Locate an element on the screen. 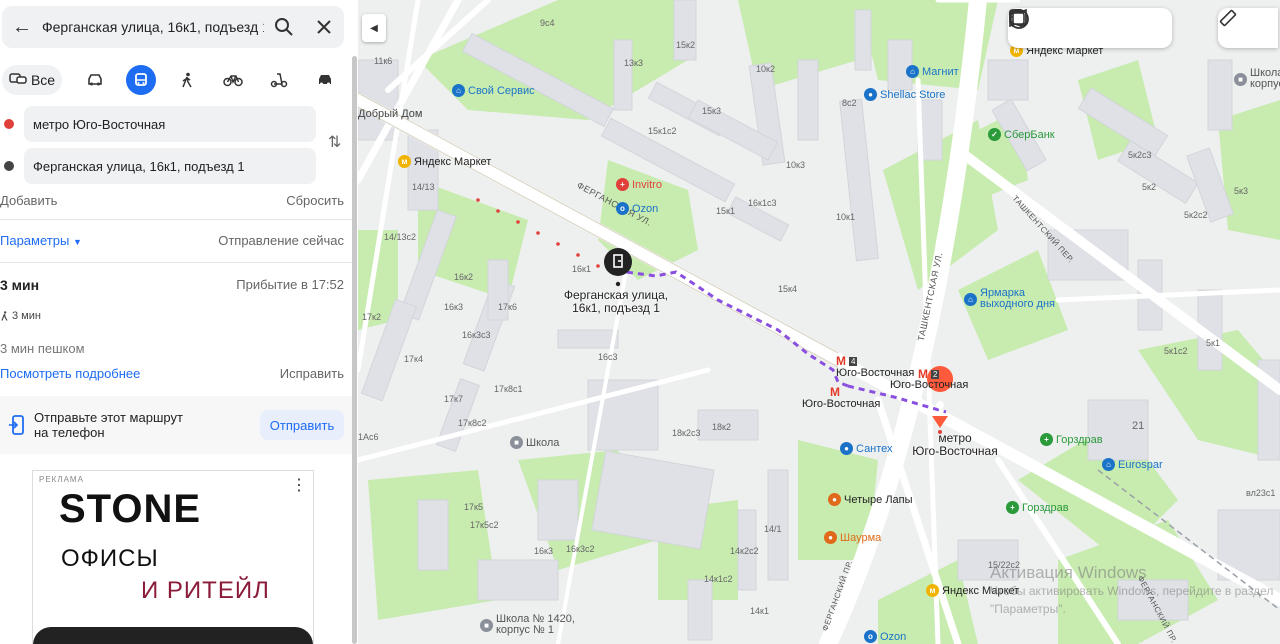 The height and width of the screenshot is (644, 1280). poi-santekhnika: ● Сантех is located at coordinates (866, 448).